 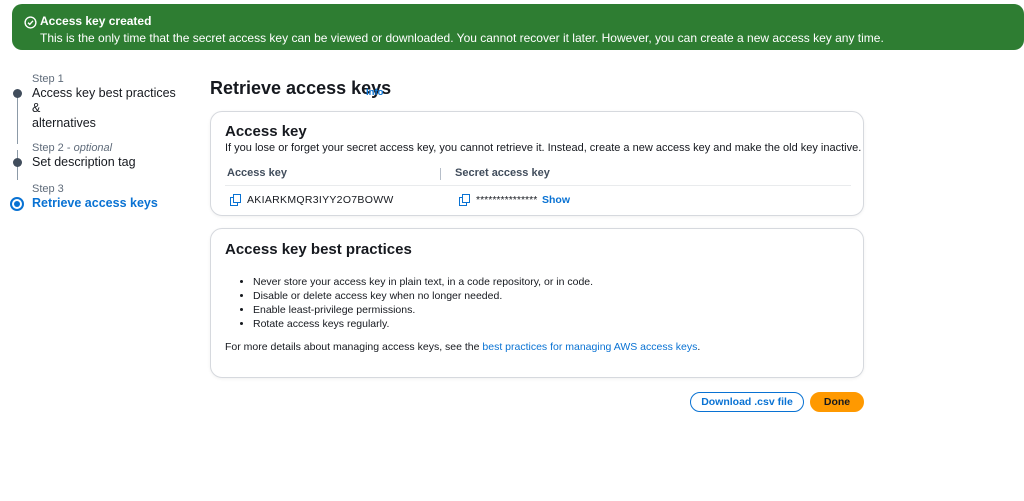 What do you see at coordinates (374, 92) in the screenshot?
I see `info-link: Info` at bounding box center [374, 92].